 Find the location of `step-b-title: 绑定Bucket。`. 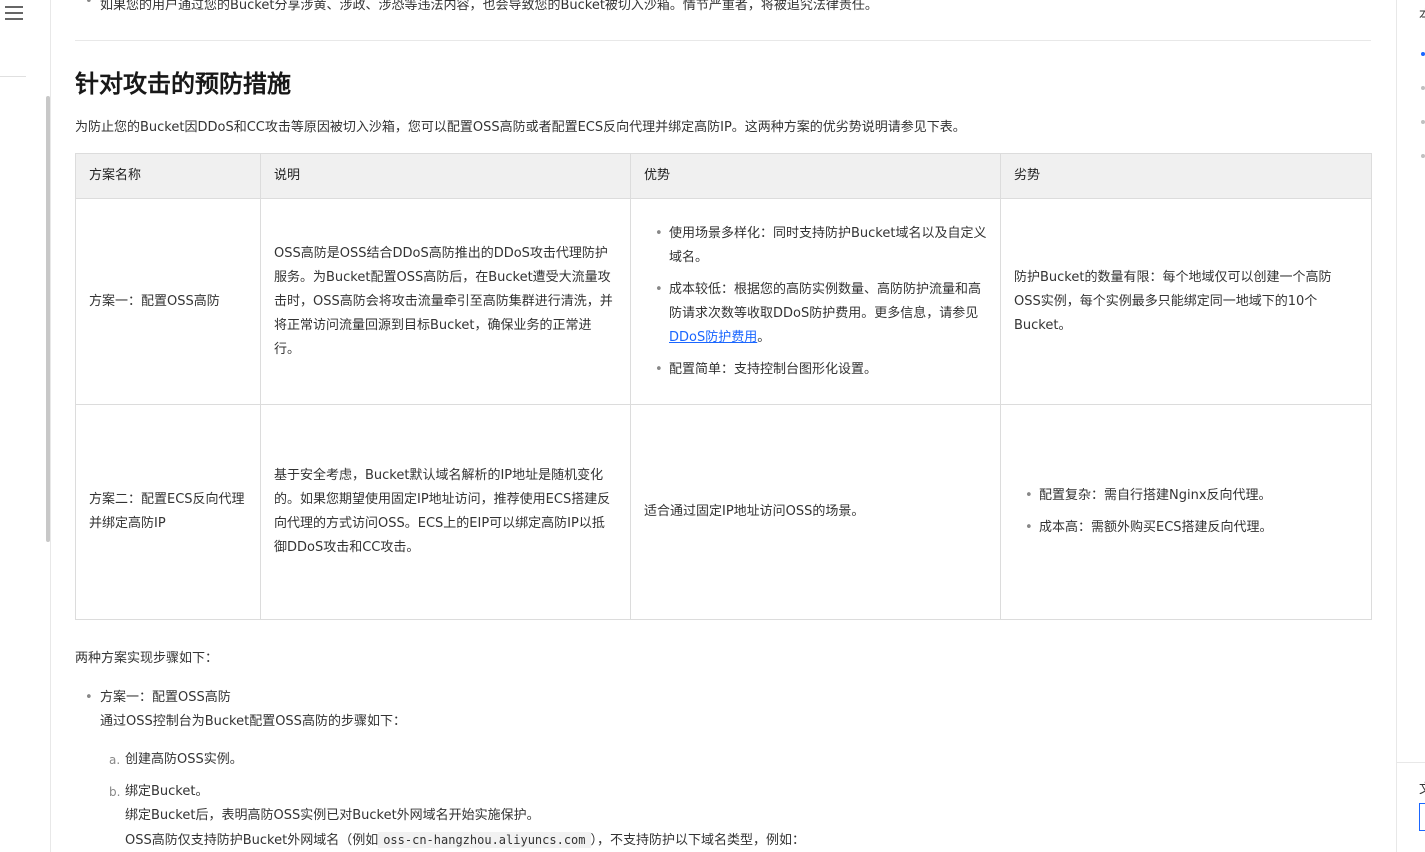

step-b-title: 绑定Bucket。 is located at coordinates (167, 791).